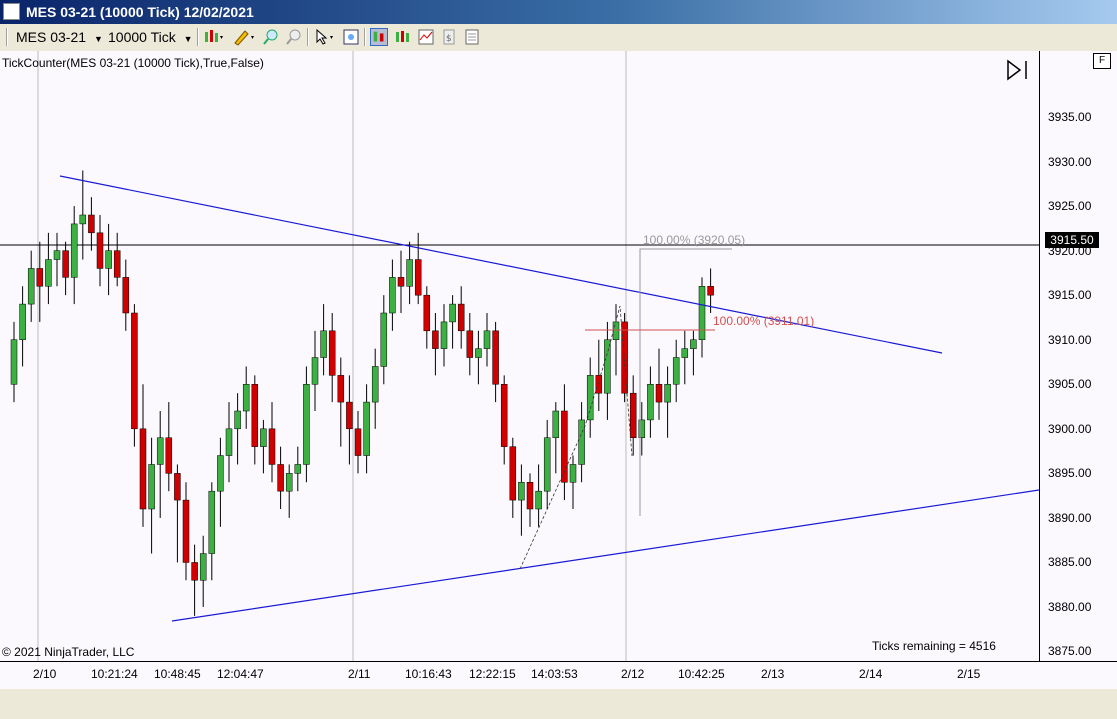  Describe the element at coordinates (403, 37) in the screenshot. I see `indicators-icon` at that location.